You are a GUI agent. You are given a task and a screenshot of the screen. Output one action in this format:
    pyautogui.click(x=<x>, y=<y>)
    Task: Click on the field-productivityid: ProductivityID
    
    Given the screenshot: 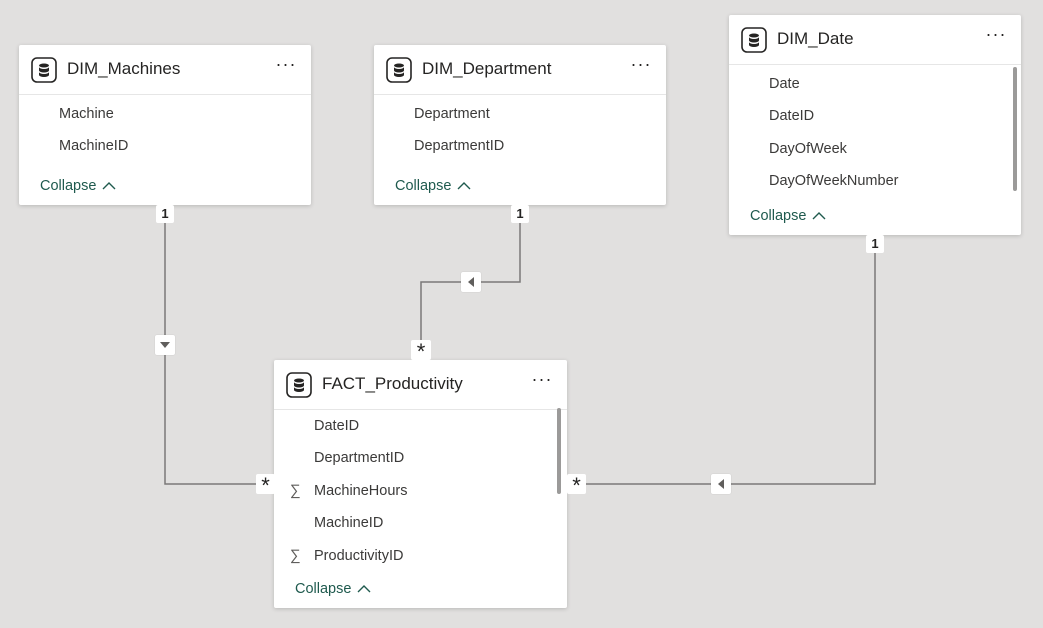 What is the action you would take?
    pyautogui.click(x=358, y=556)
    